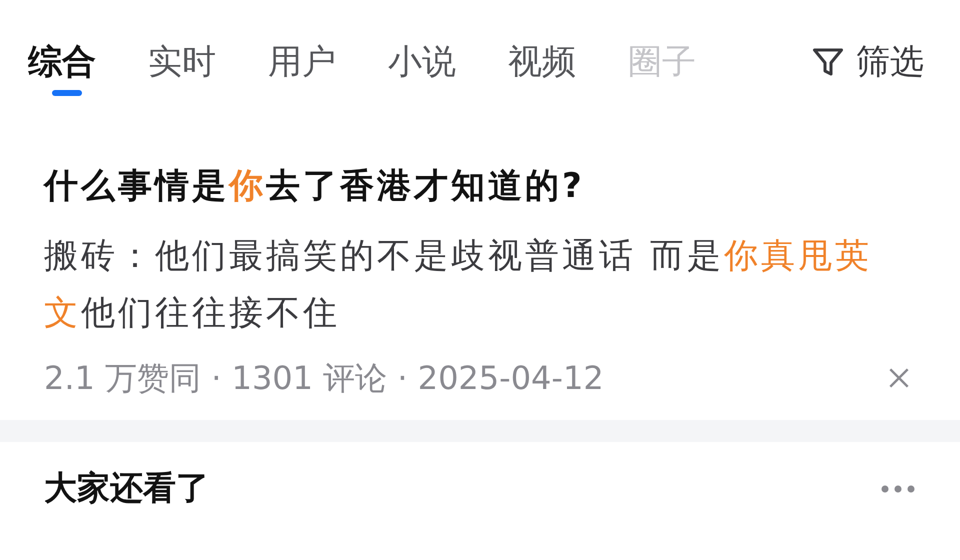 The width and height of the screenshot is (960, 560). Describe the element at coordinates (67, 93) in the screenshot. I see `tab-indicator` at that location.